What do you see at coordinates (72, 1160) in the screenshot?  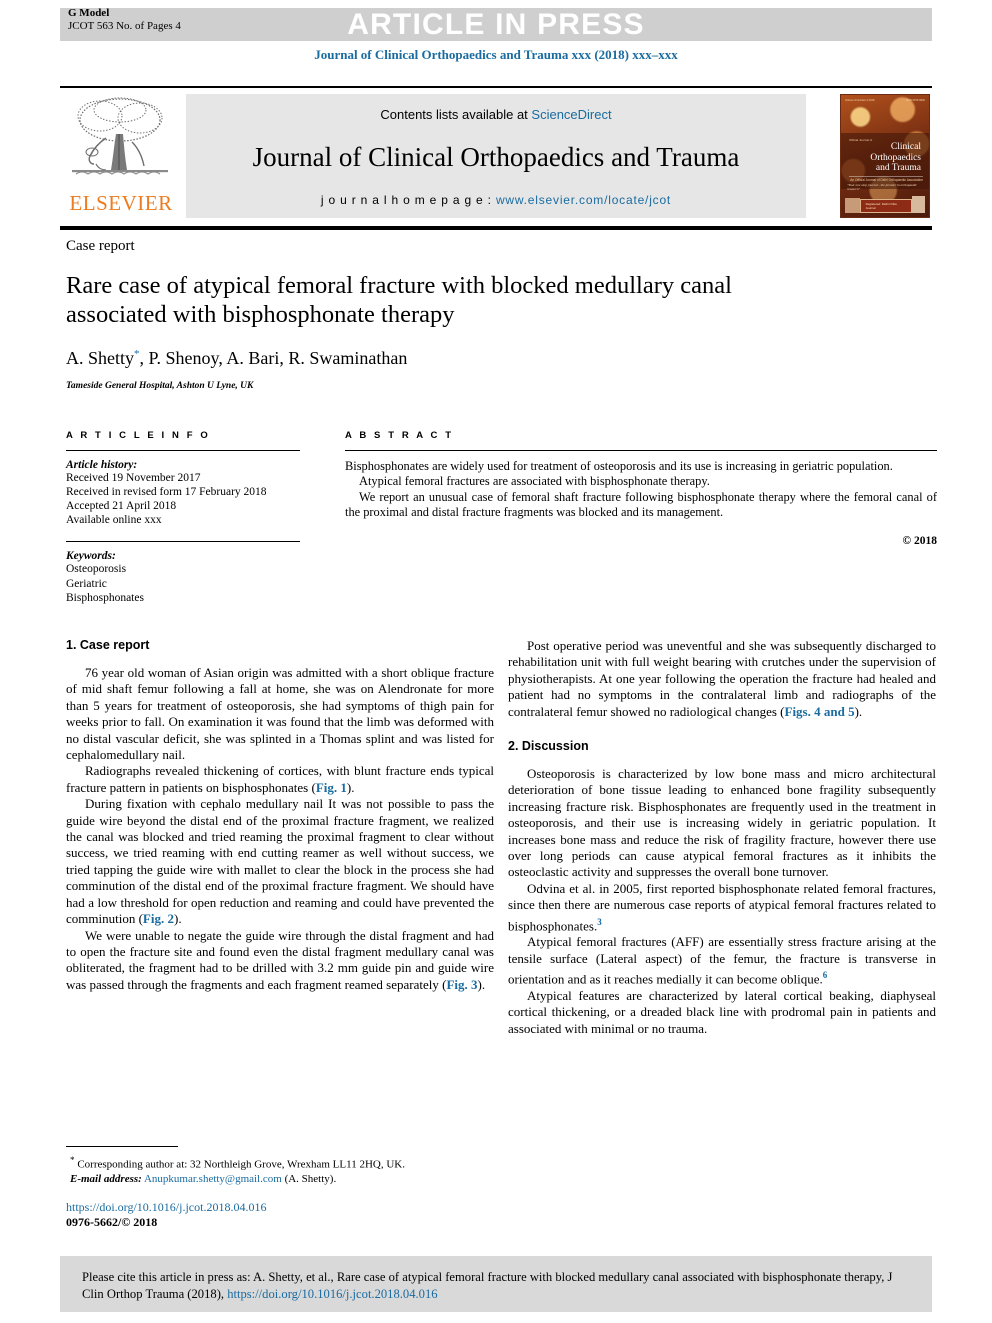 I see `footnote-marker: *` at bounding box center [72, 1160].